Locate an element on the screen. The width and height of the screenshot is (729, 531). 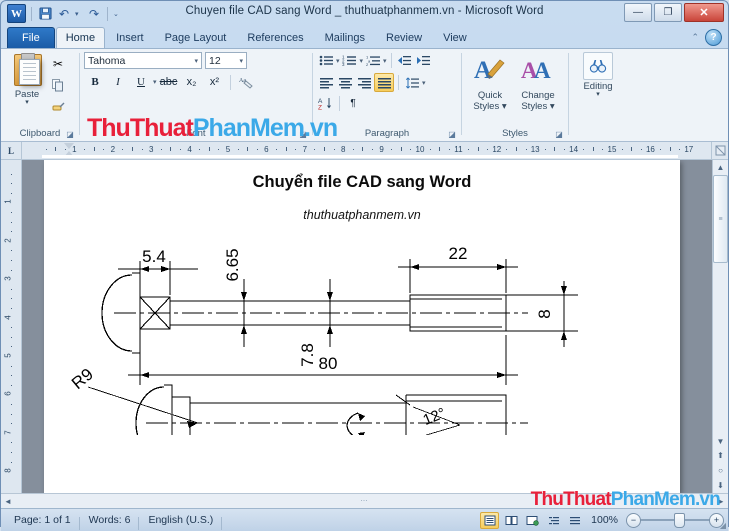
show-formatting-marks-icon: ¶ is located at coordinates (353, 103).